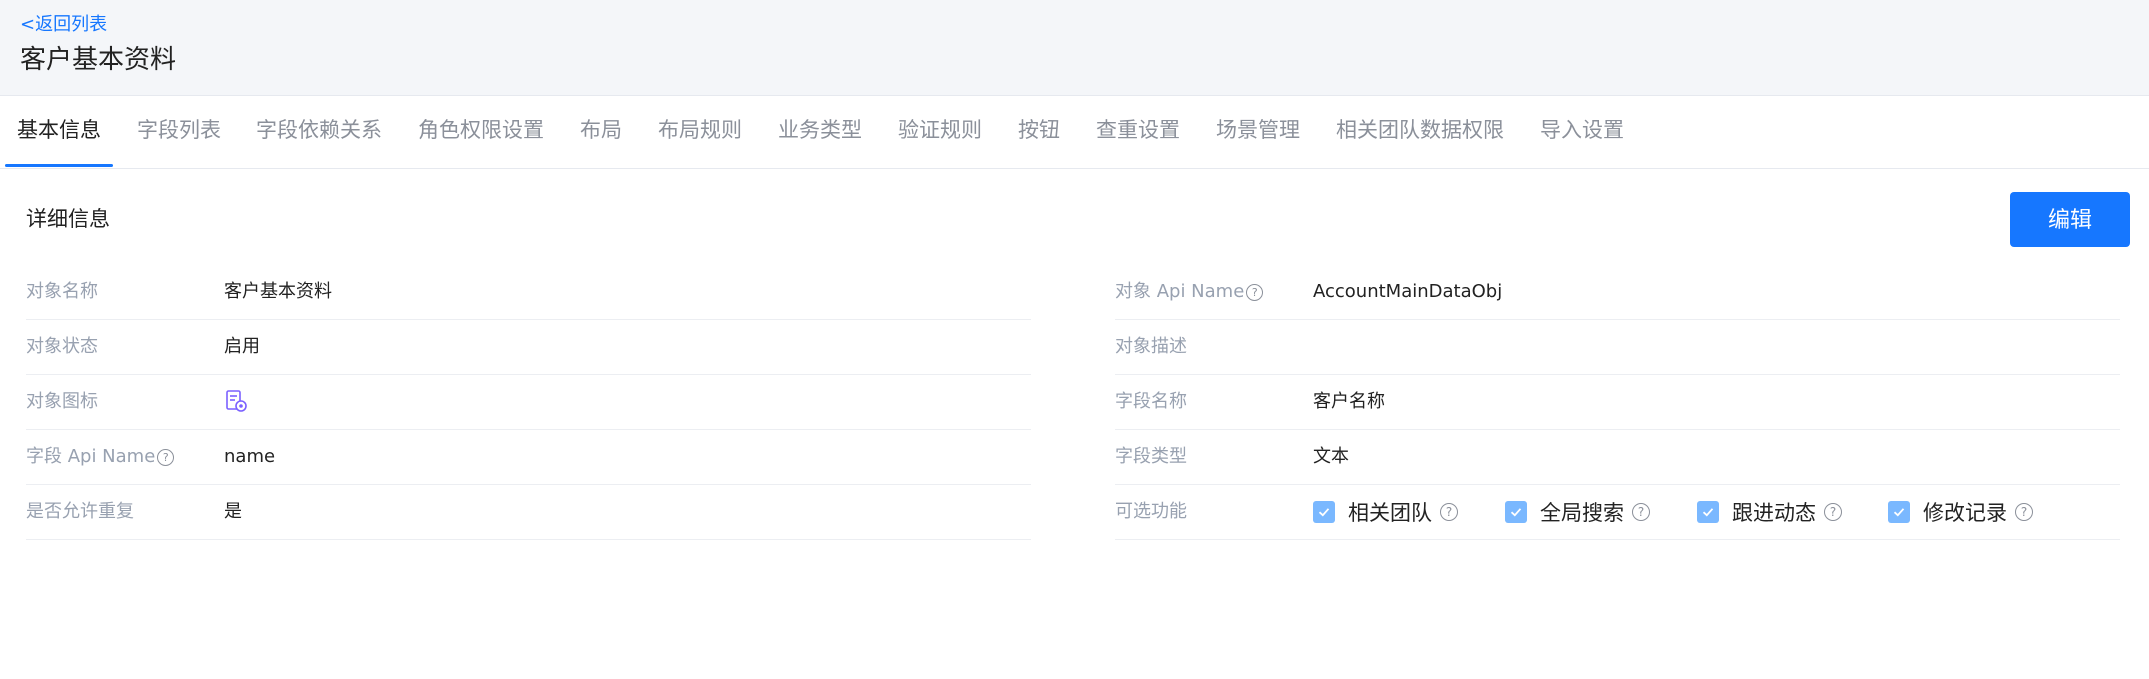 Image resolution: width=2149 pixels, height=679 pixels. I want to click on field-label: 字段 Api Name?, so click(100, 456).